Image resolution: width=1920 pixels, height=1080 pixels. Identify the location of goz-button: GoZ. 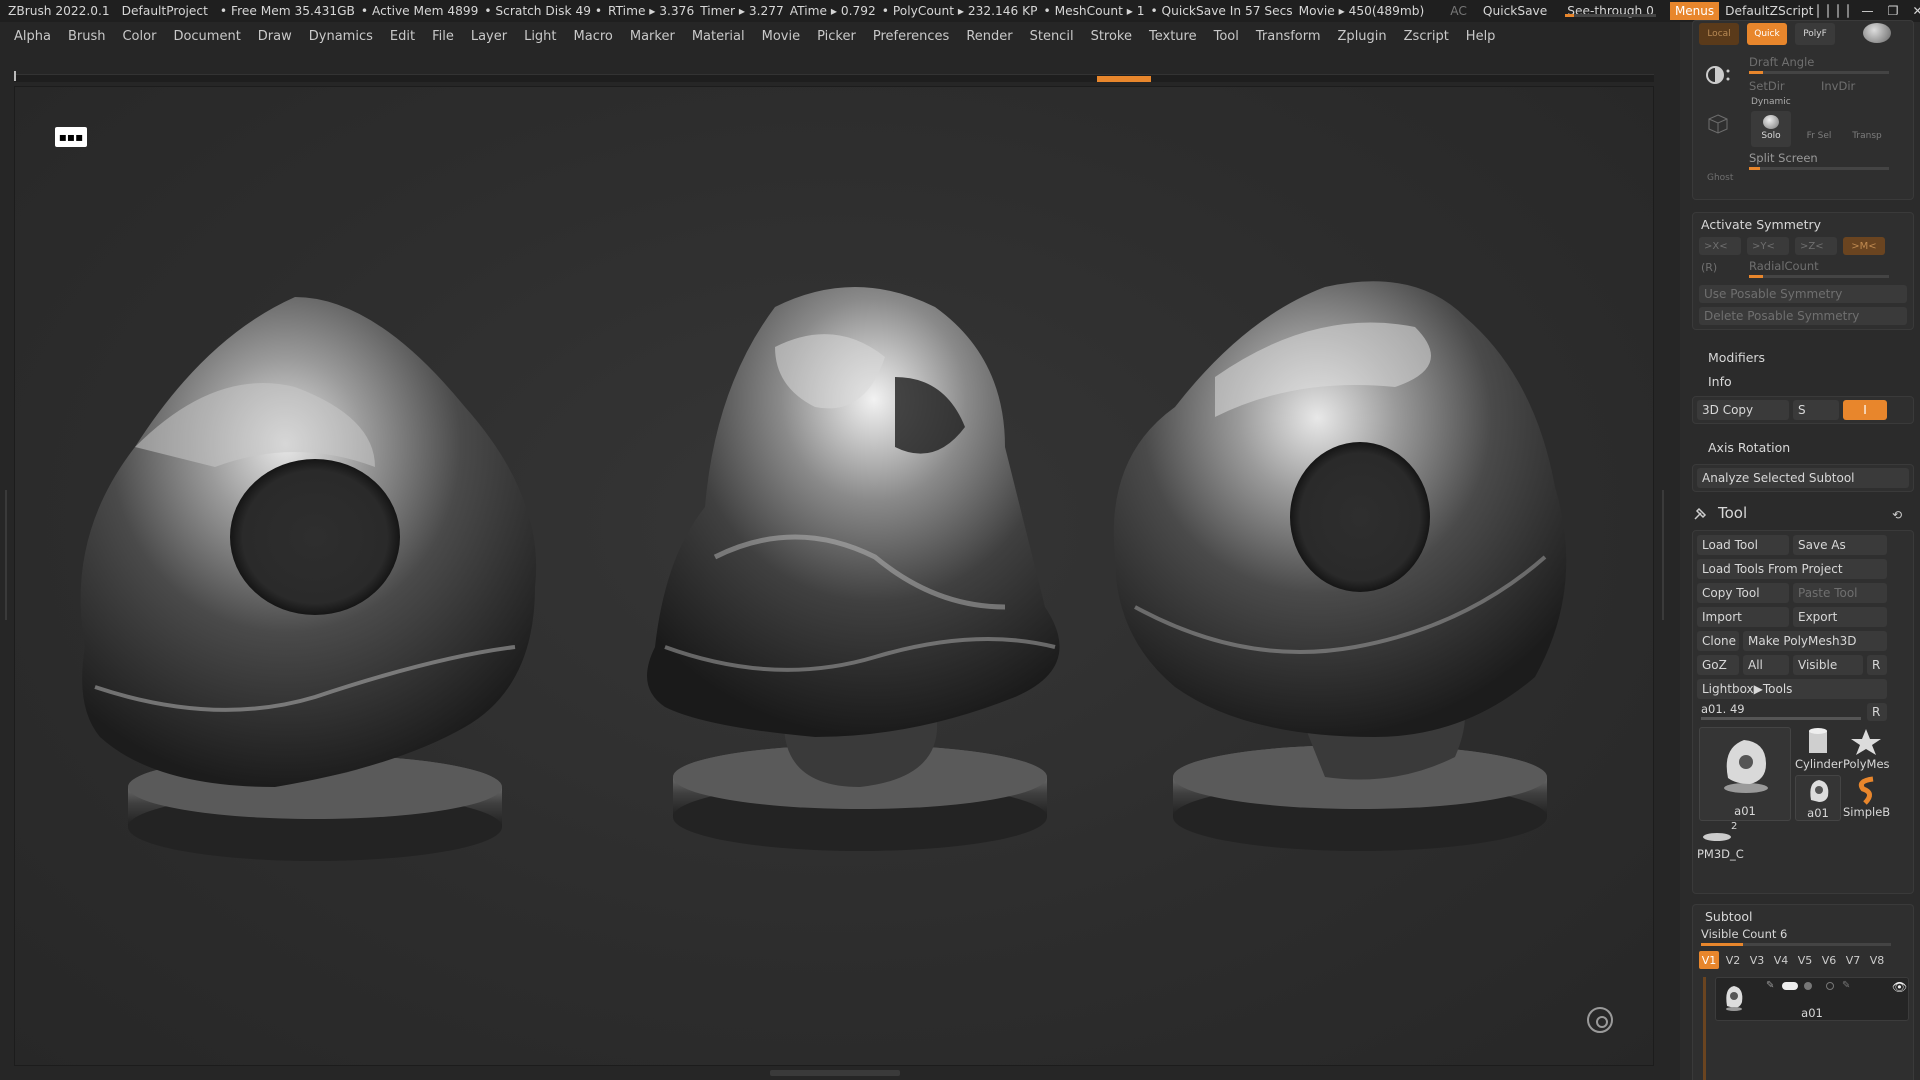
(1718, 665).